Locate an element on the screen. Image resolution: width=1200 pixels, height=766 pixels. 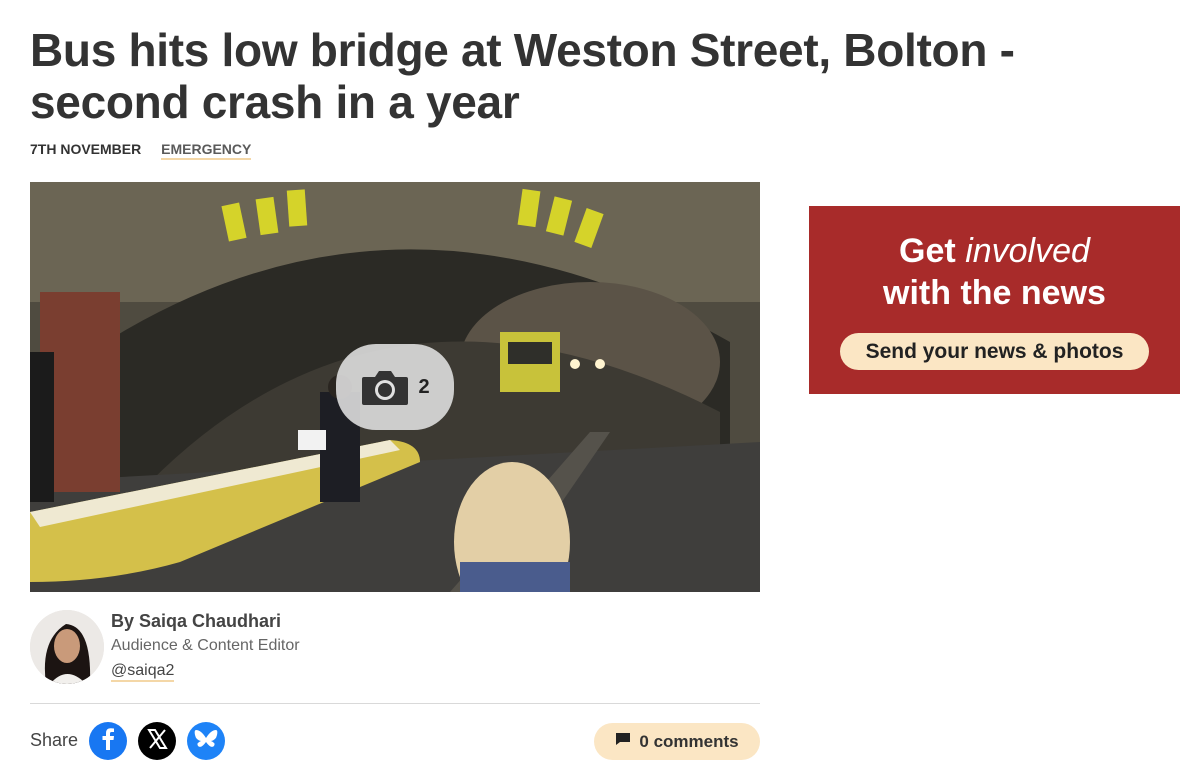
bluesky-share-button is located at coordinates (206, 741).